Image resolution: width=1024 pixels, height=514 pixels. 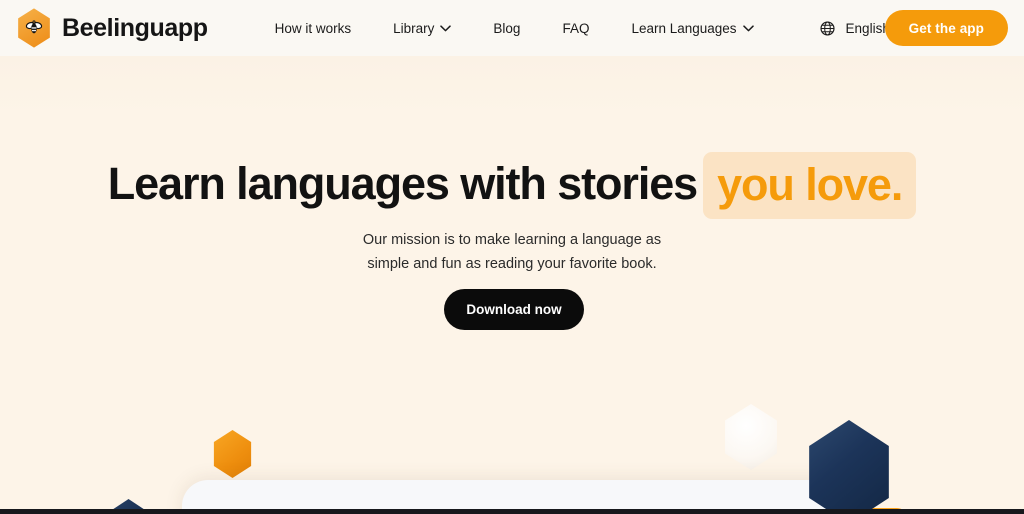 I want to click on nav-item-blog: Blog, so click(x=506, y=28).